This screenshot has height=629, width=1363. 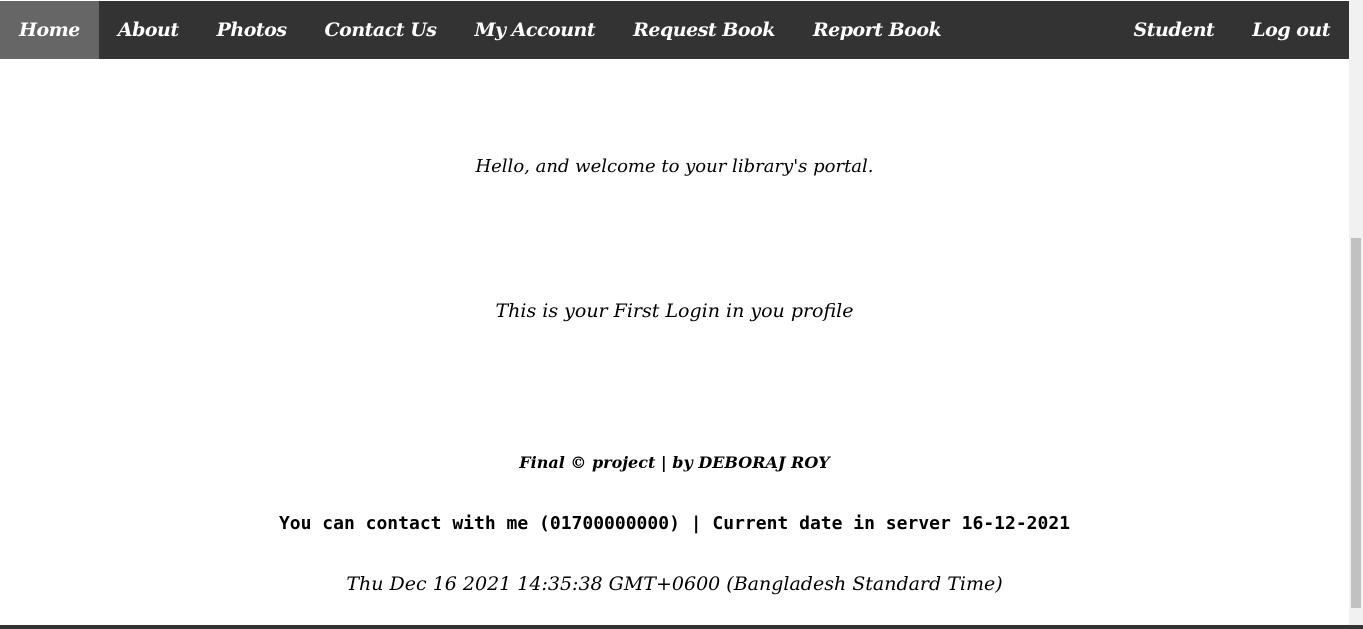 I want to click on scrollbar-thumb, so click(x=1356, y=423).